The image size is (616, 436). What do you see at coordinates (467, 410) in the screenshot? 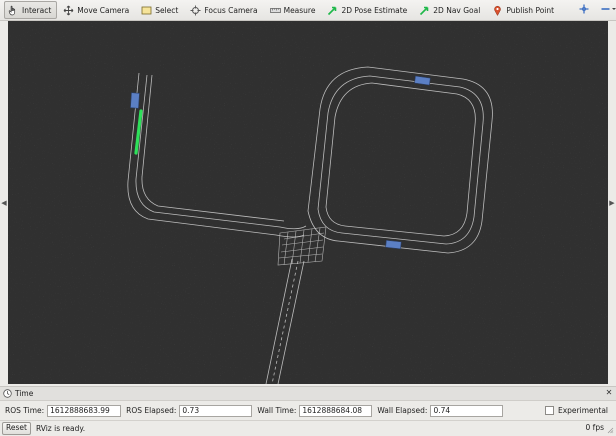
I see `wall-elapsed-field: 0.74` at bounding box center [467, 410].